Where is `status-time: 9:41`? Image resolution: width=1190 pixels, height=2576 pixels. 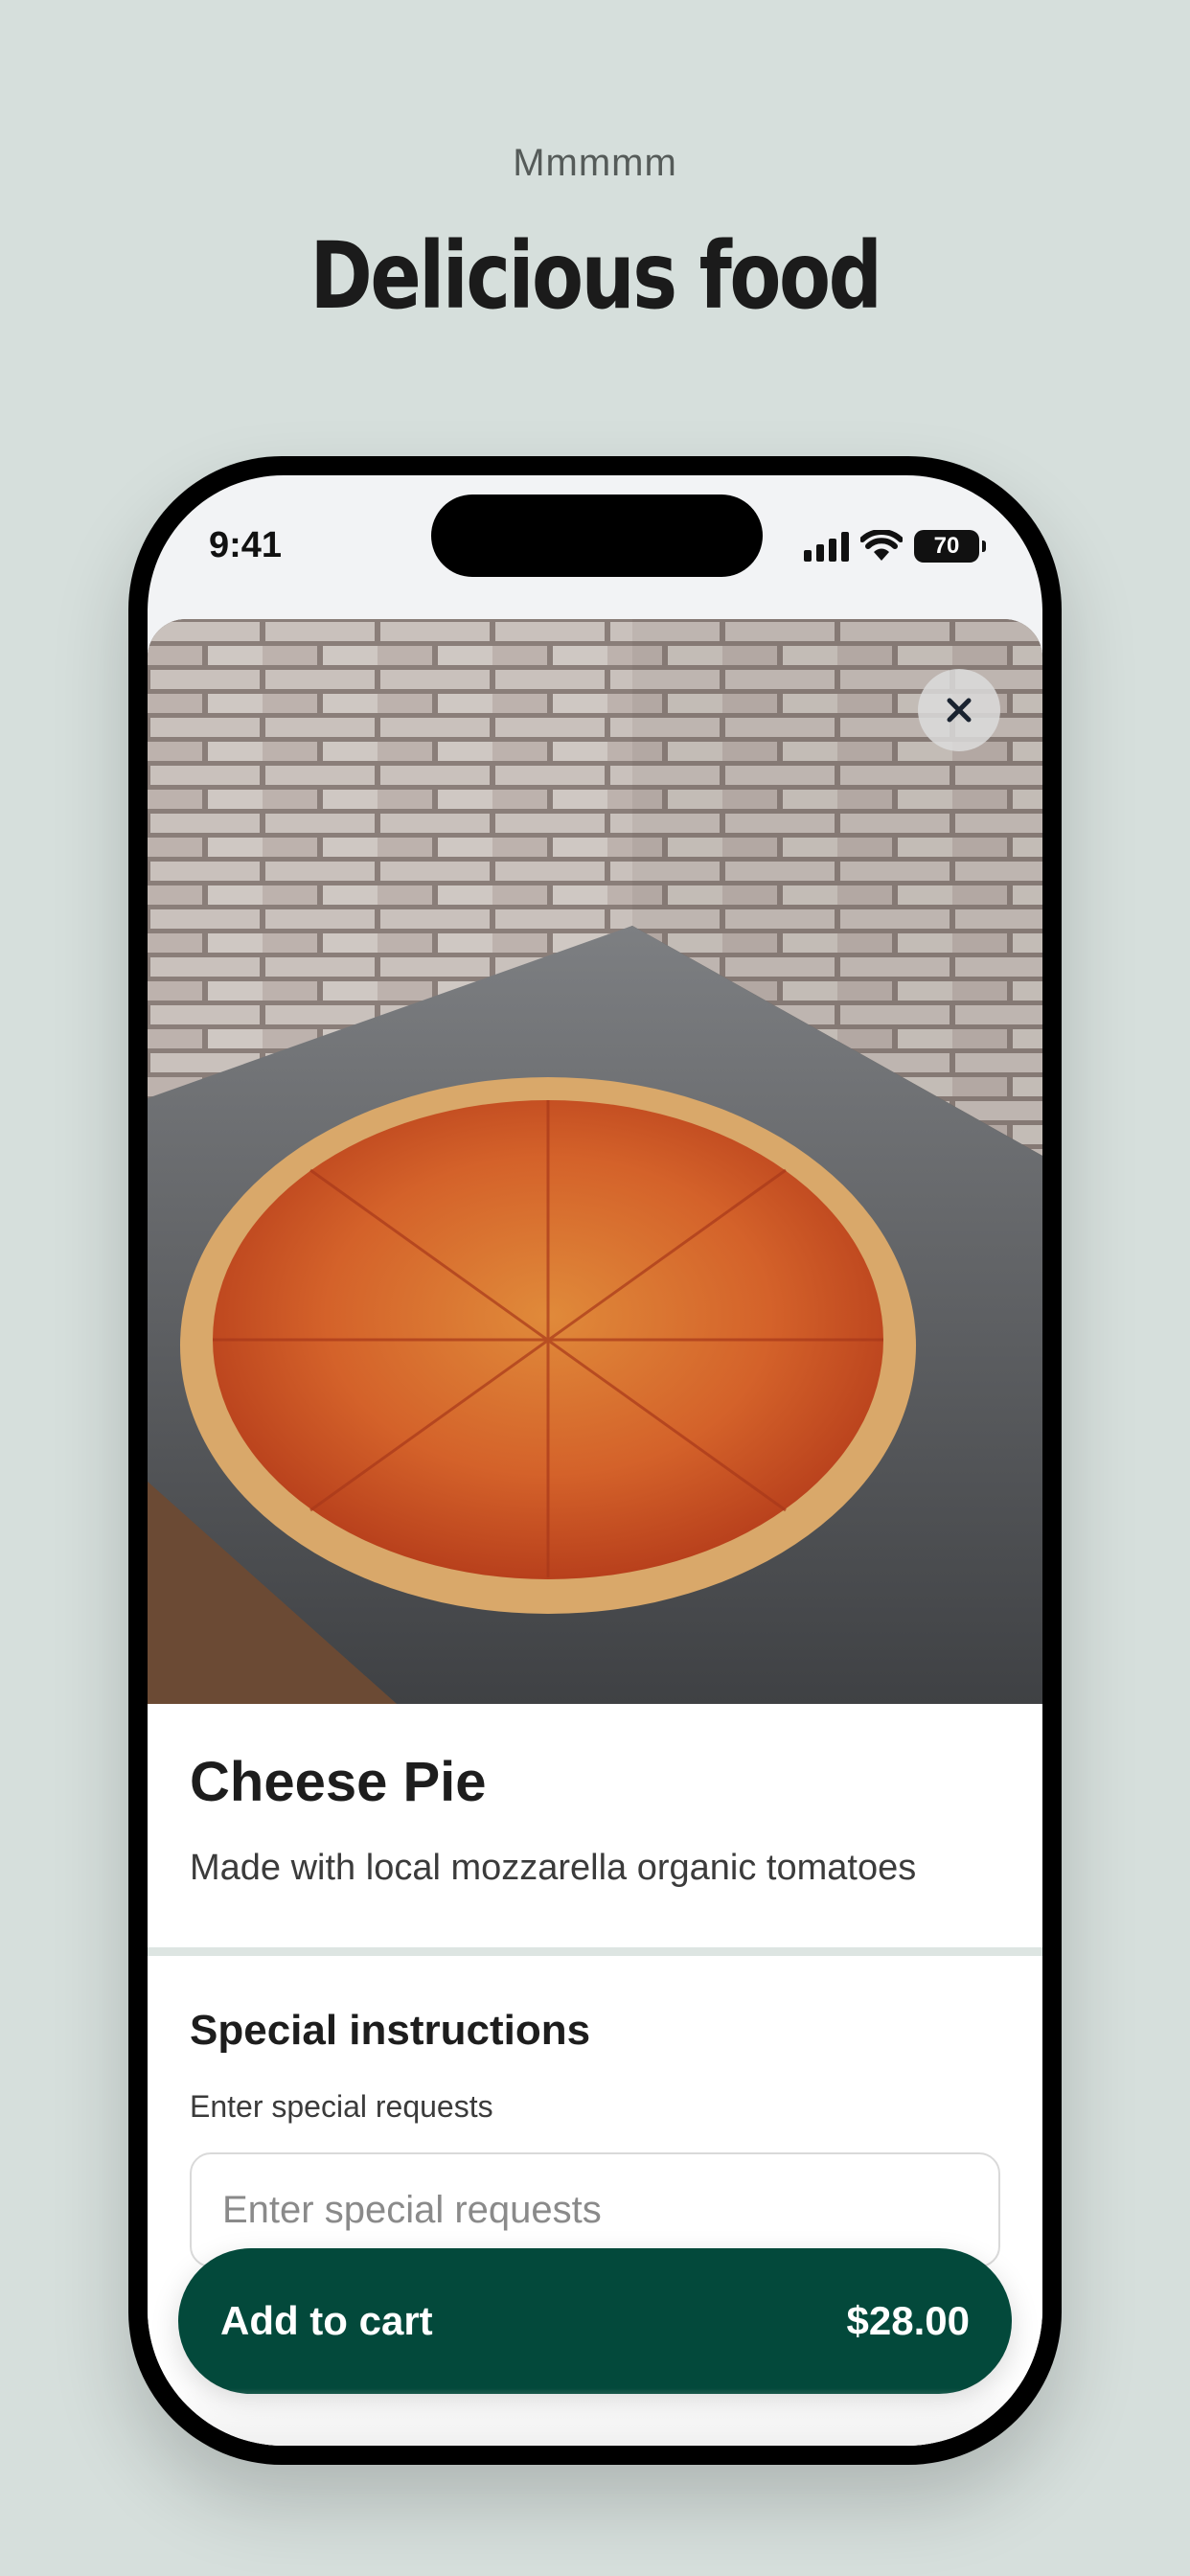
status-time: 9:41 is located at coordinates (246, 545).